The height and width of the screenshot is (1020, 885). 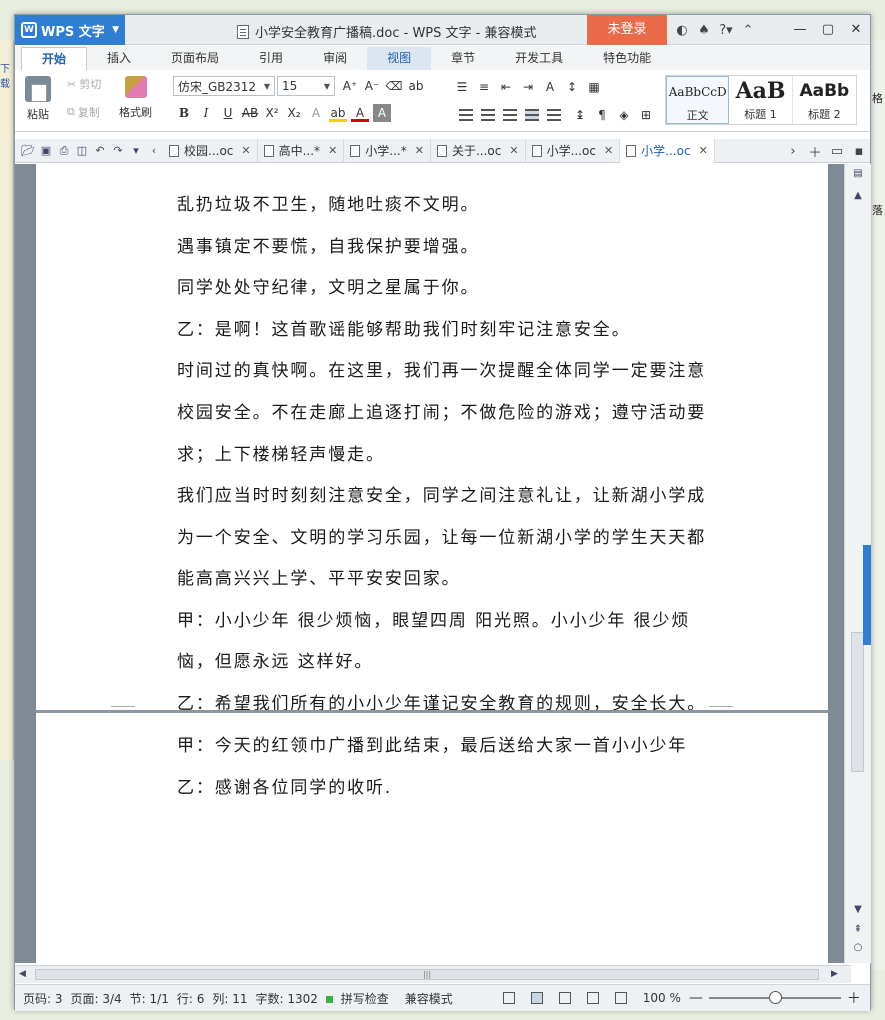 I want to click on zoom-slider, so click(x=774, y=997).